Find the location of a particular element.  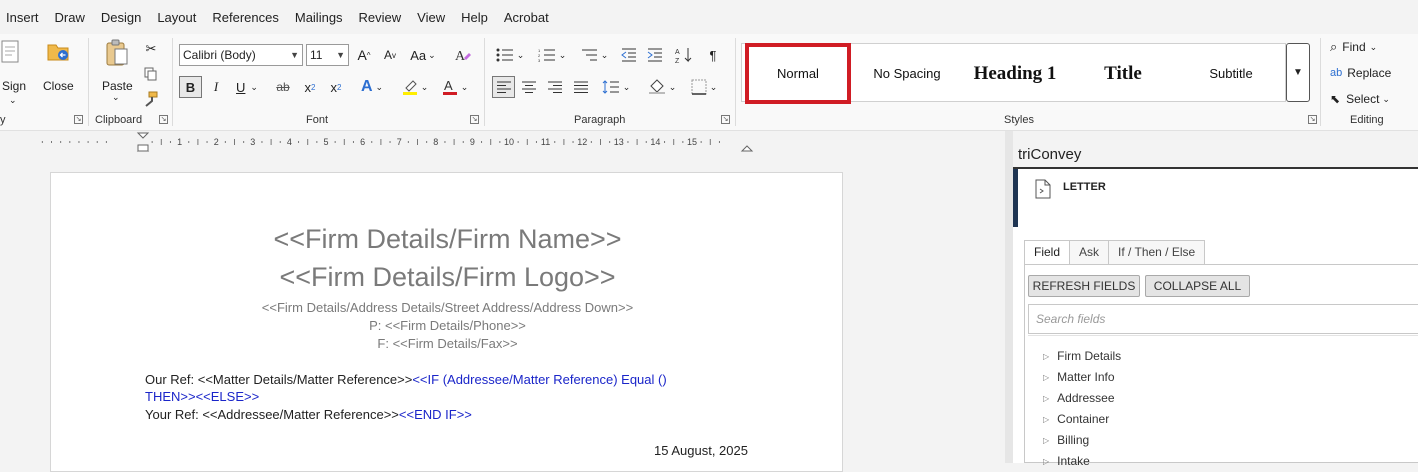

increase-indent-icon is located at coordinates (655, 55).